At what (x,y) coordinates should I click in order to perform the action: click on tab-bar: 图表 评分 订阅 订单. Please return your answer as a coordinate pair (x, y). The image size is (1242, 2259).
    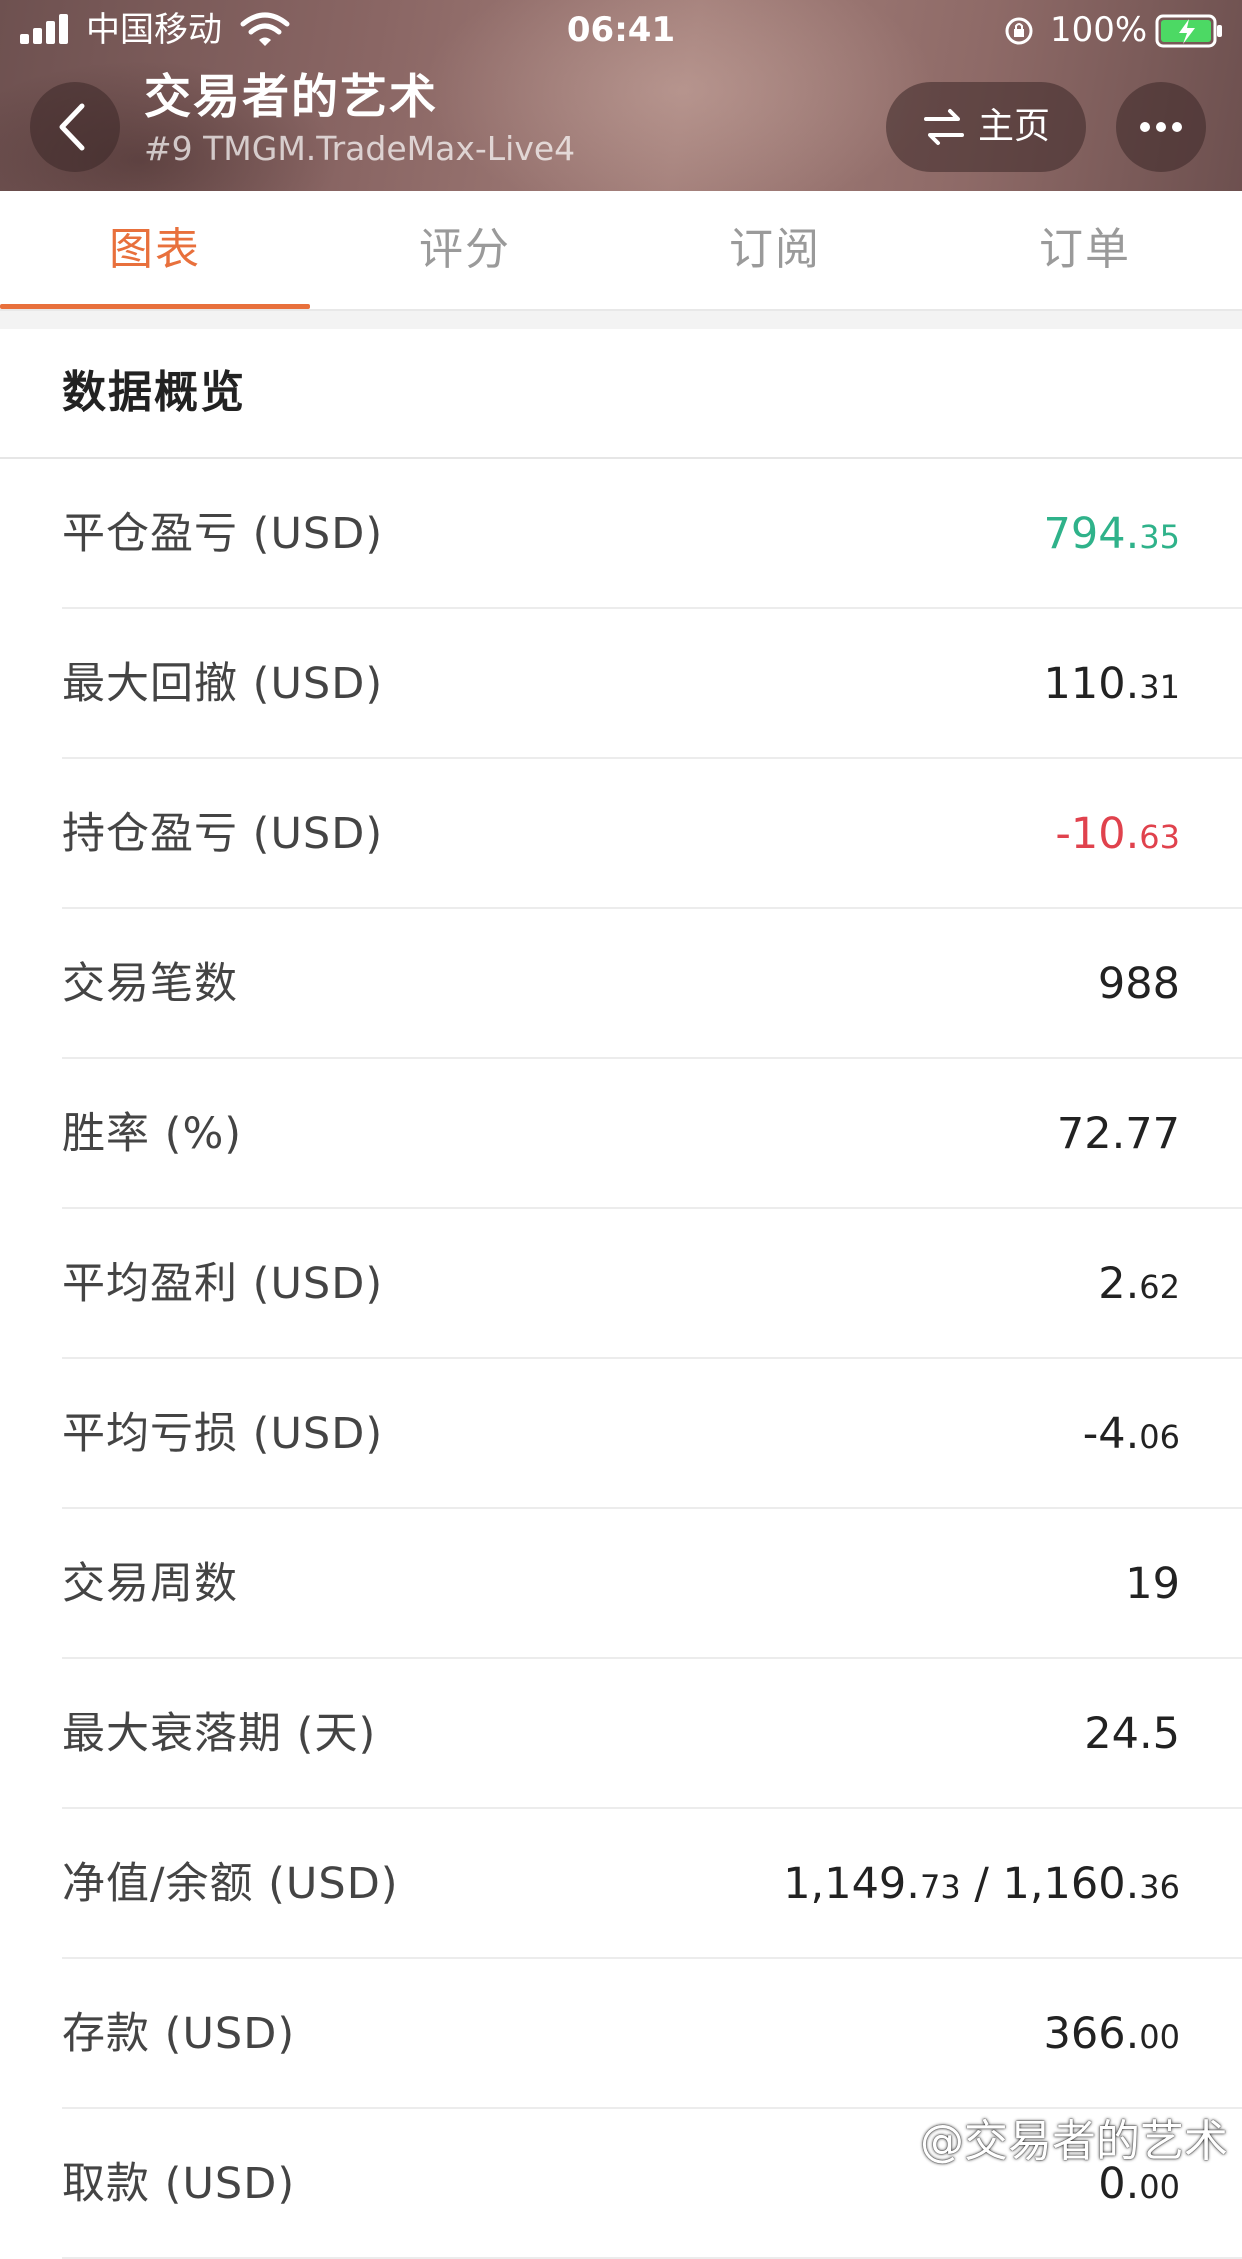
    Looking at the image, I should click on (621, 251).